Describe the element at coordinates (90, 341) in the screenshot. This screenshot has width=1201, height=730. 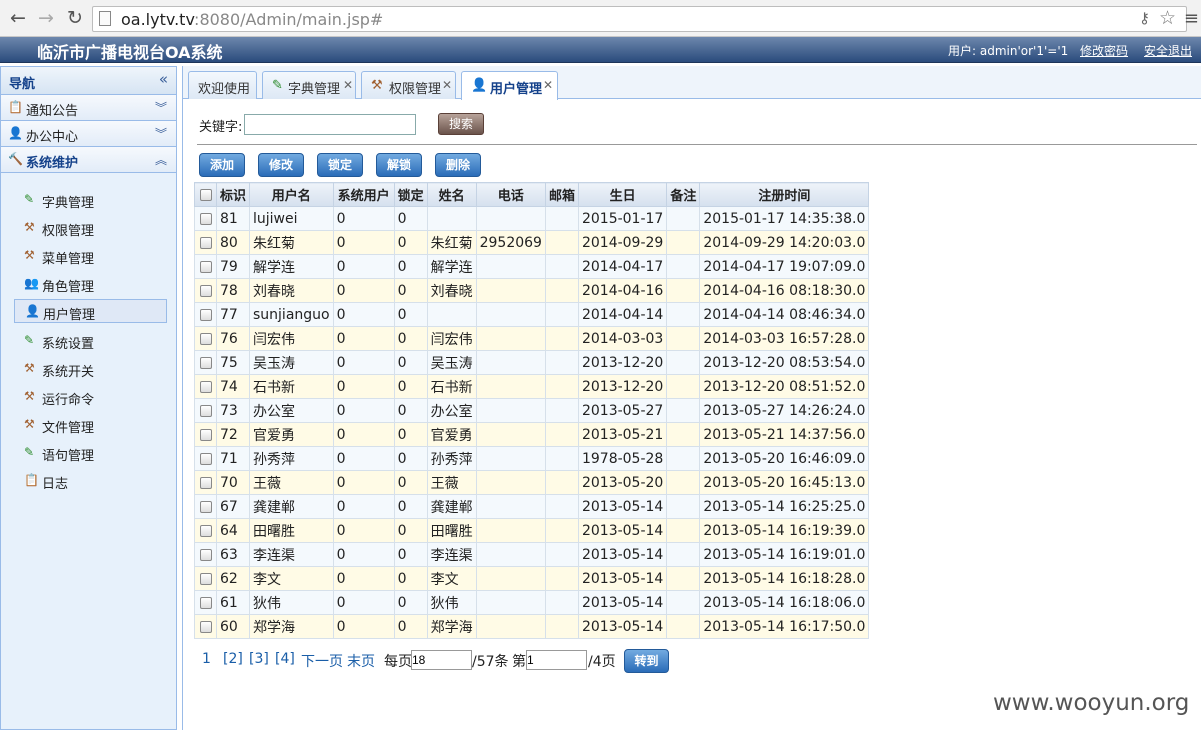
I see `sidebar-item-settings: ✎ 系统设置` at that location.